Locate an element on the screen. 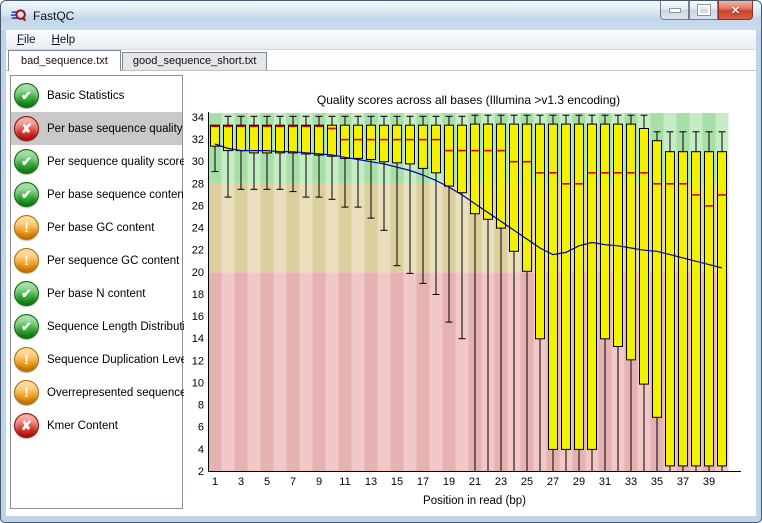  svg-text: 11 is located at coordinates (344, 482).